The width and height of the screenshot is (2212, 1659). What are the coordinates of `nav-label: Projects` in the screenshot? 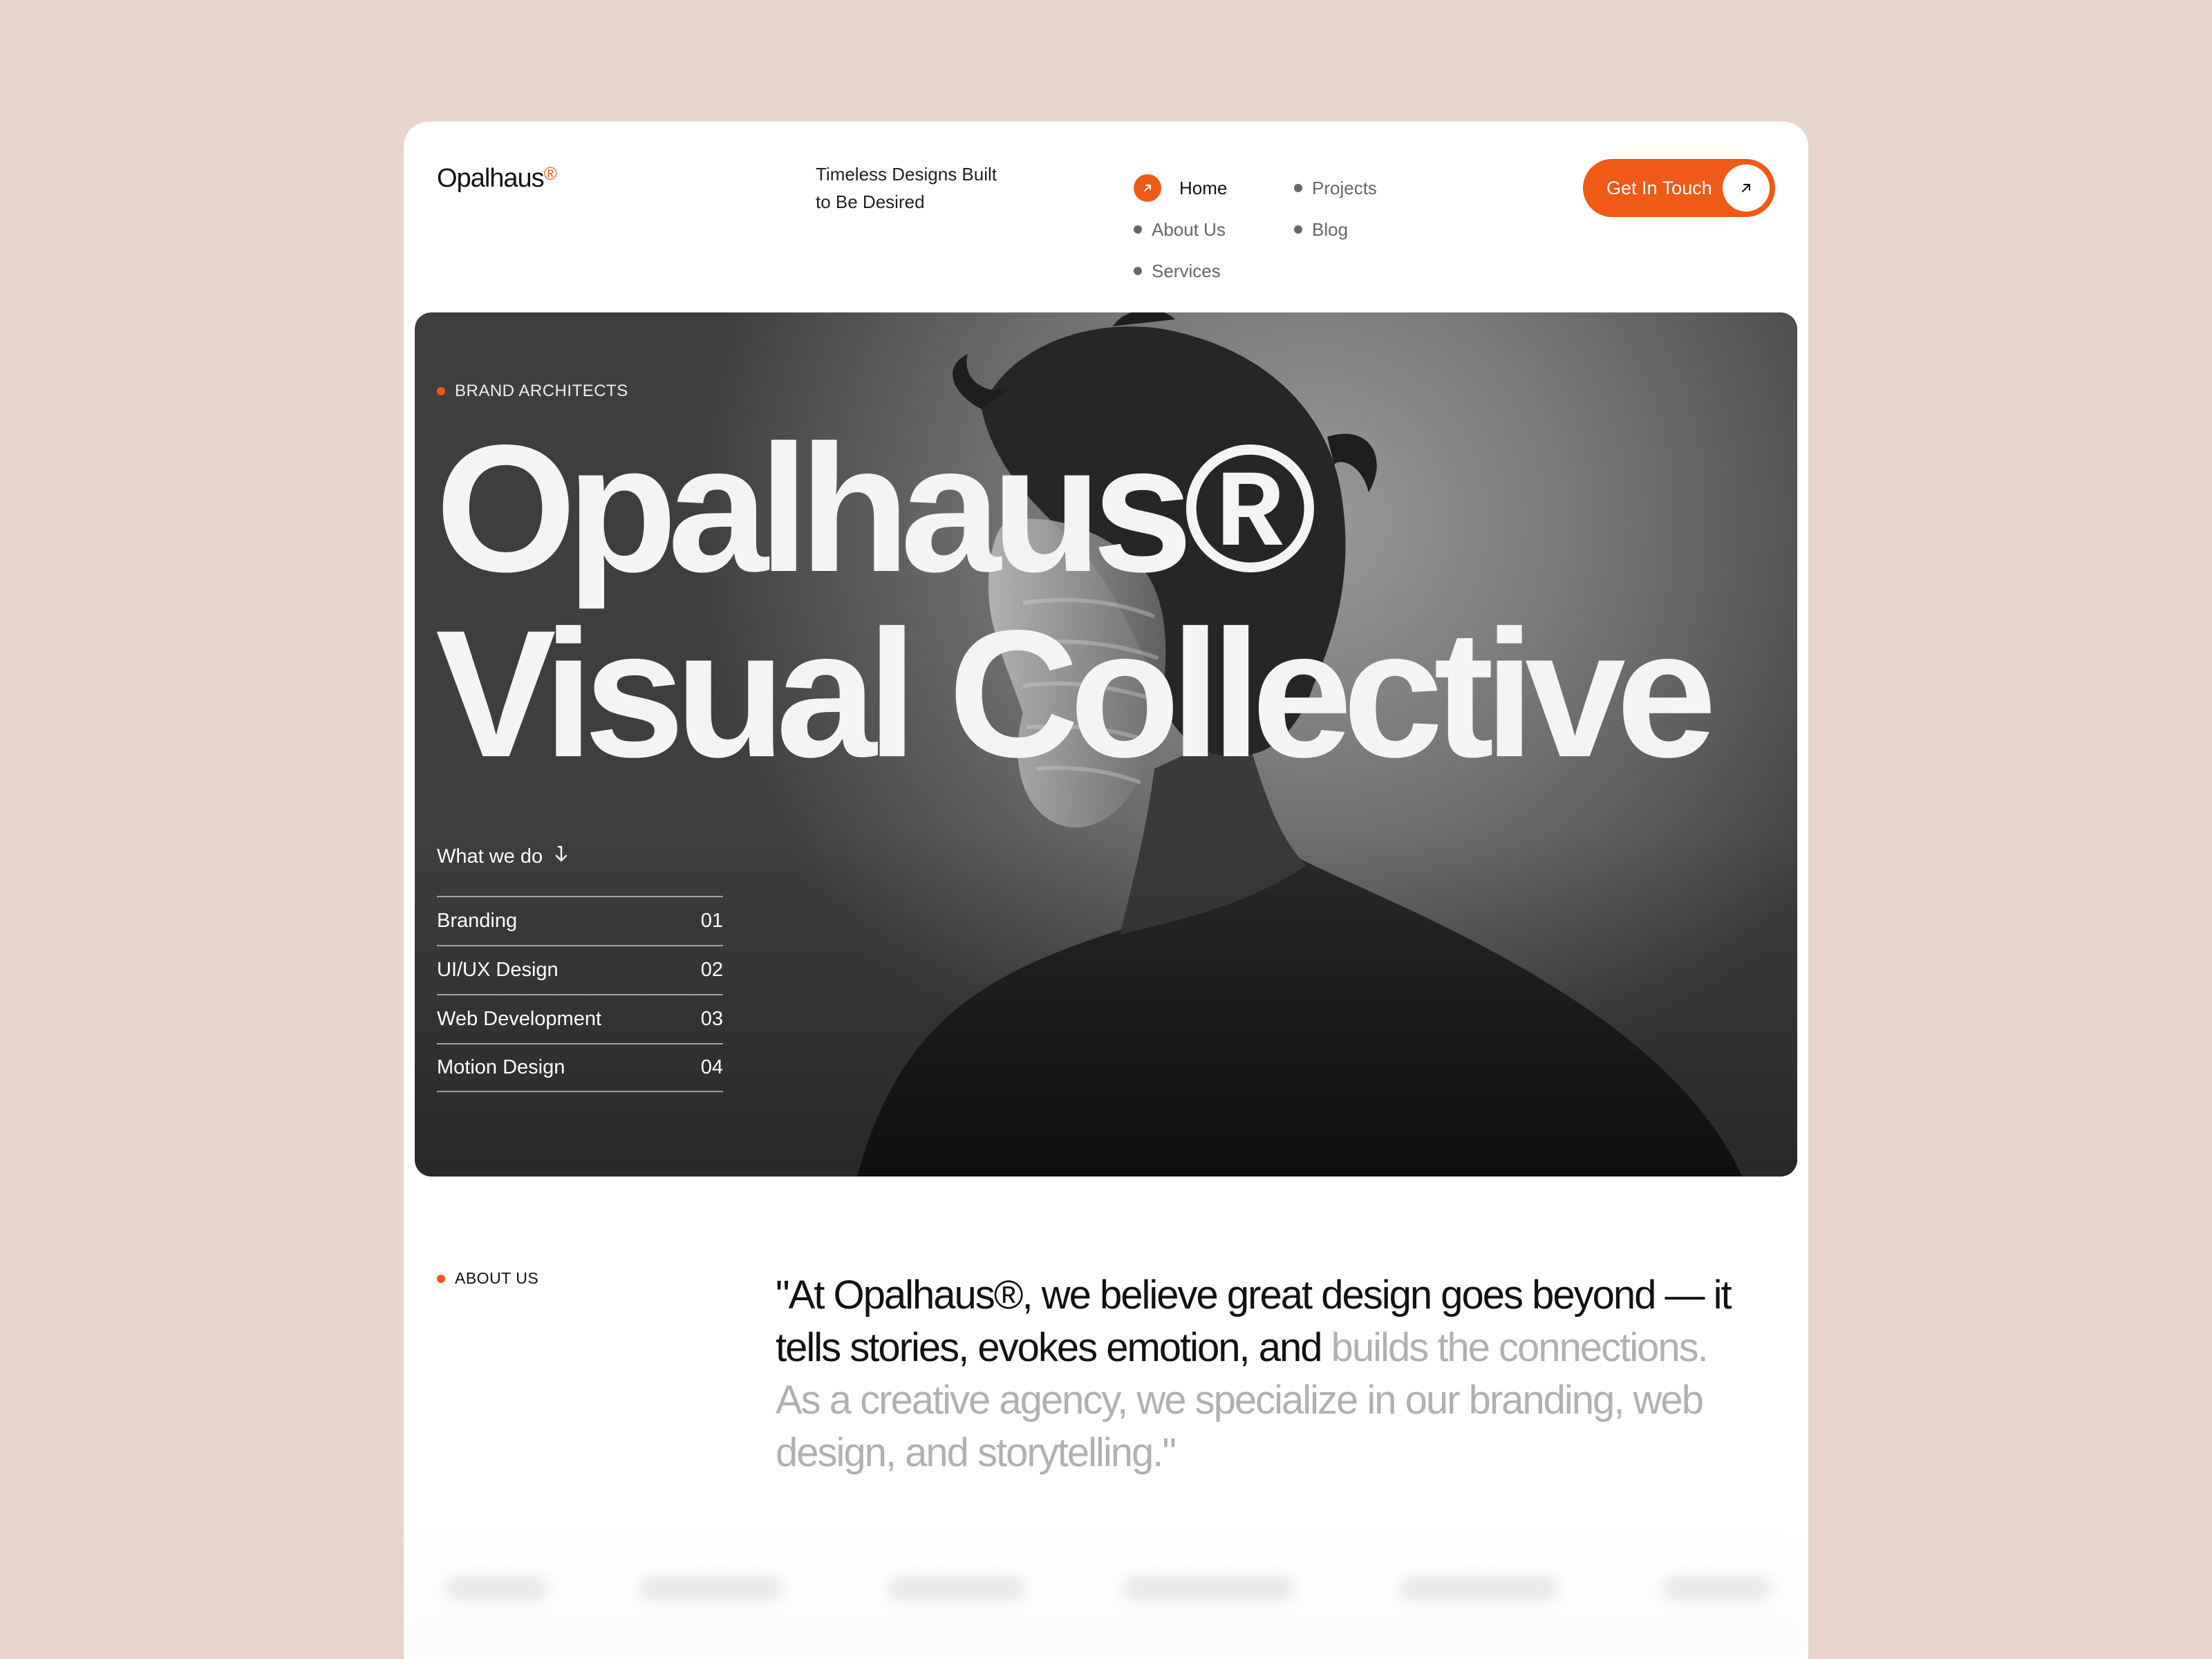 It's located at (1344, 187).